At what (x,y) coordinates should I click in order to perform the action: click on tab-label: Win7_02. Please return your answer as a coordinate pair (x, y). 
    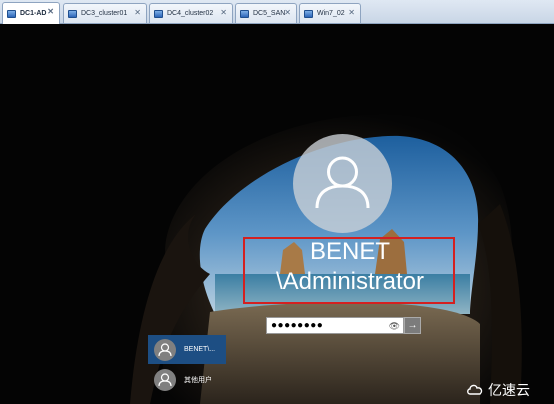
    Looking at the image, I should click on (331, 13).